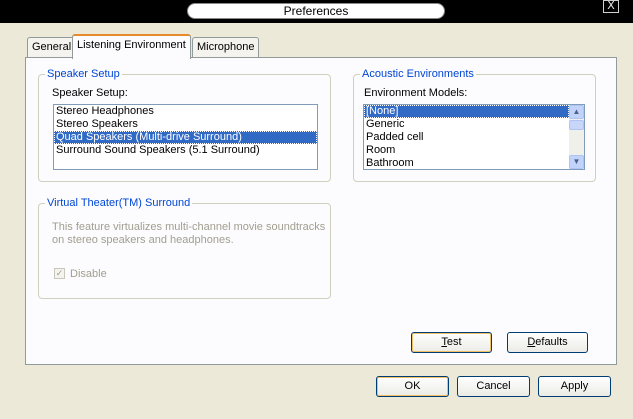 This screenshot has height=419, width=633. I want to click on list-item: Generic, so click(474, 124).